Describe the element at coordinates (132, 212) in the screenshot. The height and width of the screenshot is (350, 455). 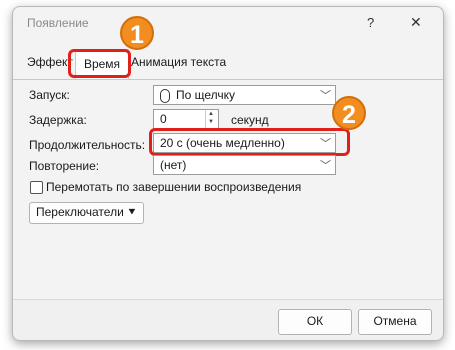
I see `triggers-chevron-icon: ⯆` at that location.